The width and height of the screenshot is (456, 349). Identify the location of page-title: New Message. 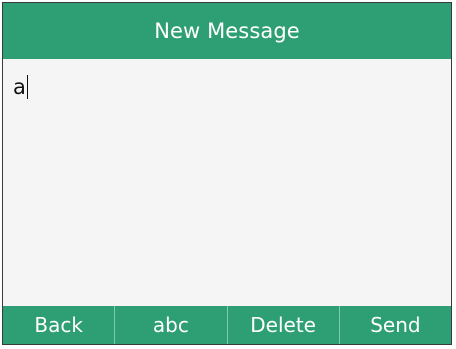
(227, 31).